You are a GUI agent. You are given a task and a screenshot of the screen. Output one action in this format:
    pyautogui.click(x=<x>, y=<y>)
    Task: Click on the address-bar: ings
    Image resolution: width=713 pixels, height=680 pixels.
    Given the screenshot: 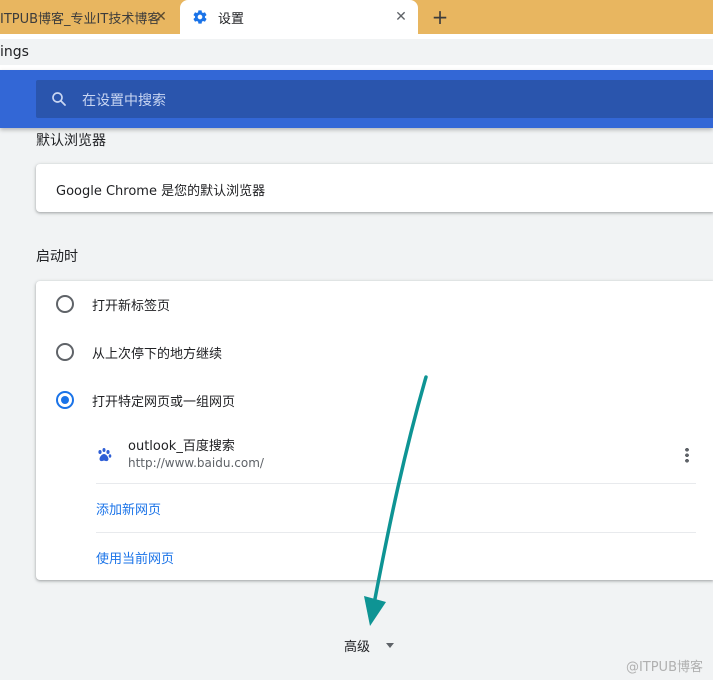 What is the action you would take?
    pyautogui.click(x=356, y=52)
    